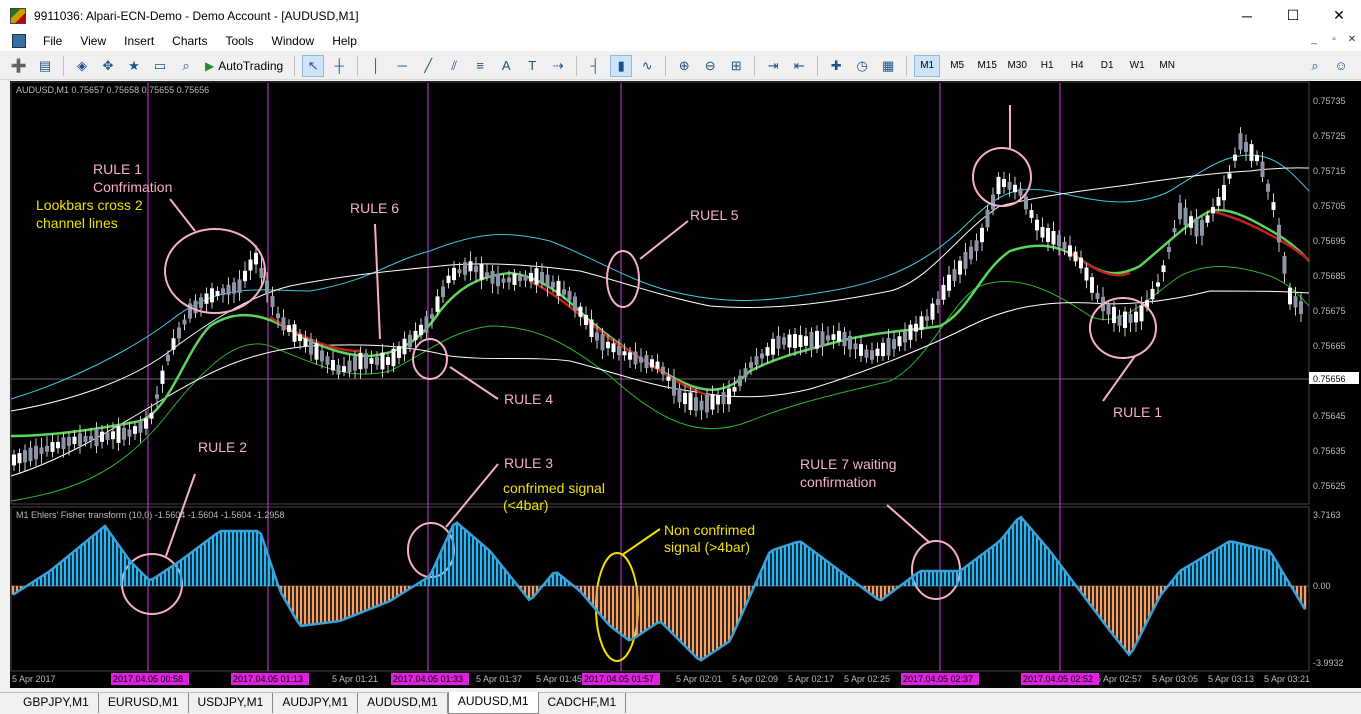 This screenshot has height=714, width=1361. Describe the element at coordinates (376, 66) in the screenshot. I see `vertical-line-icon: │` at that location.